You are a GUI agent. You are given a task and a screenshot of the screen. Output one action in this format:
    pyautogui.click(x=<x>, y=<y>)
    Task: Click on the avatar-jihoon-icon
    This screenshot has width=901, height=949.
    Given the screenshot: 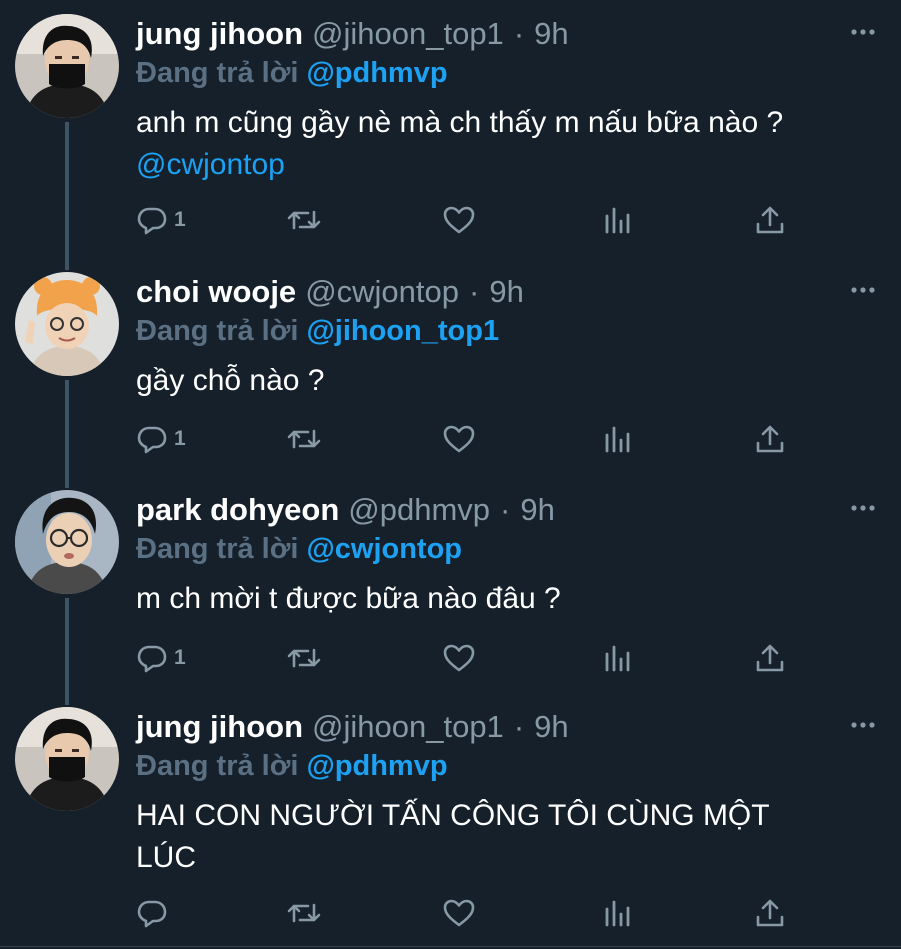 What is the action you would take?
    pyautogui.click(x=67, y=66)
    